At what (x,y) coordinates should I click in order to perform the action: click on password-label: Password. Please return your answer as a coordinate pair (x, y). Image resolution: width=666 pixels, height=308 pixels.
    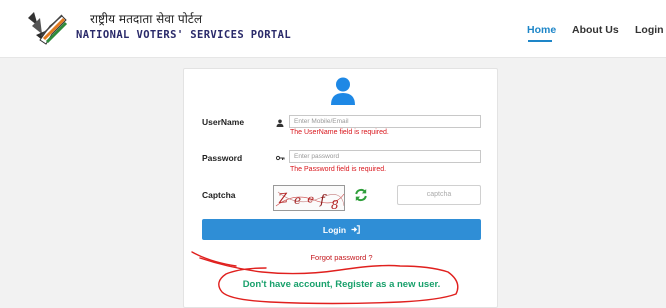
    Looking at the image, I should click on (222, 158).